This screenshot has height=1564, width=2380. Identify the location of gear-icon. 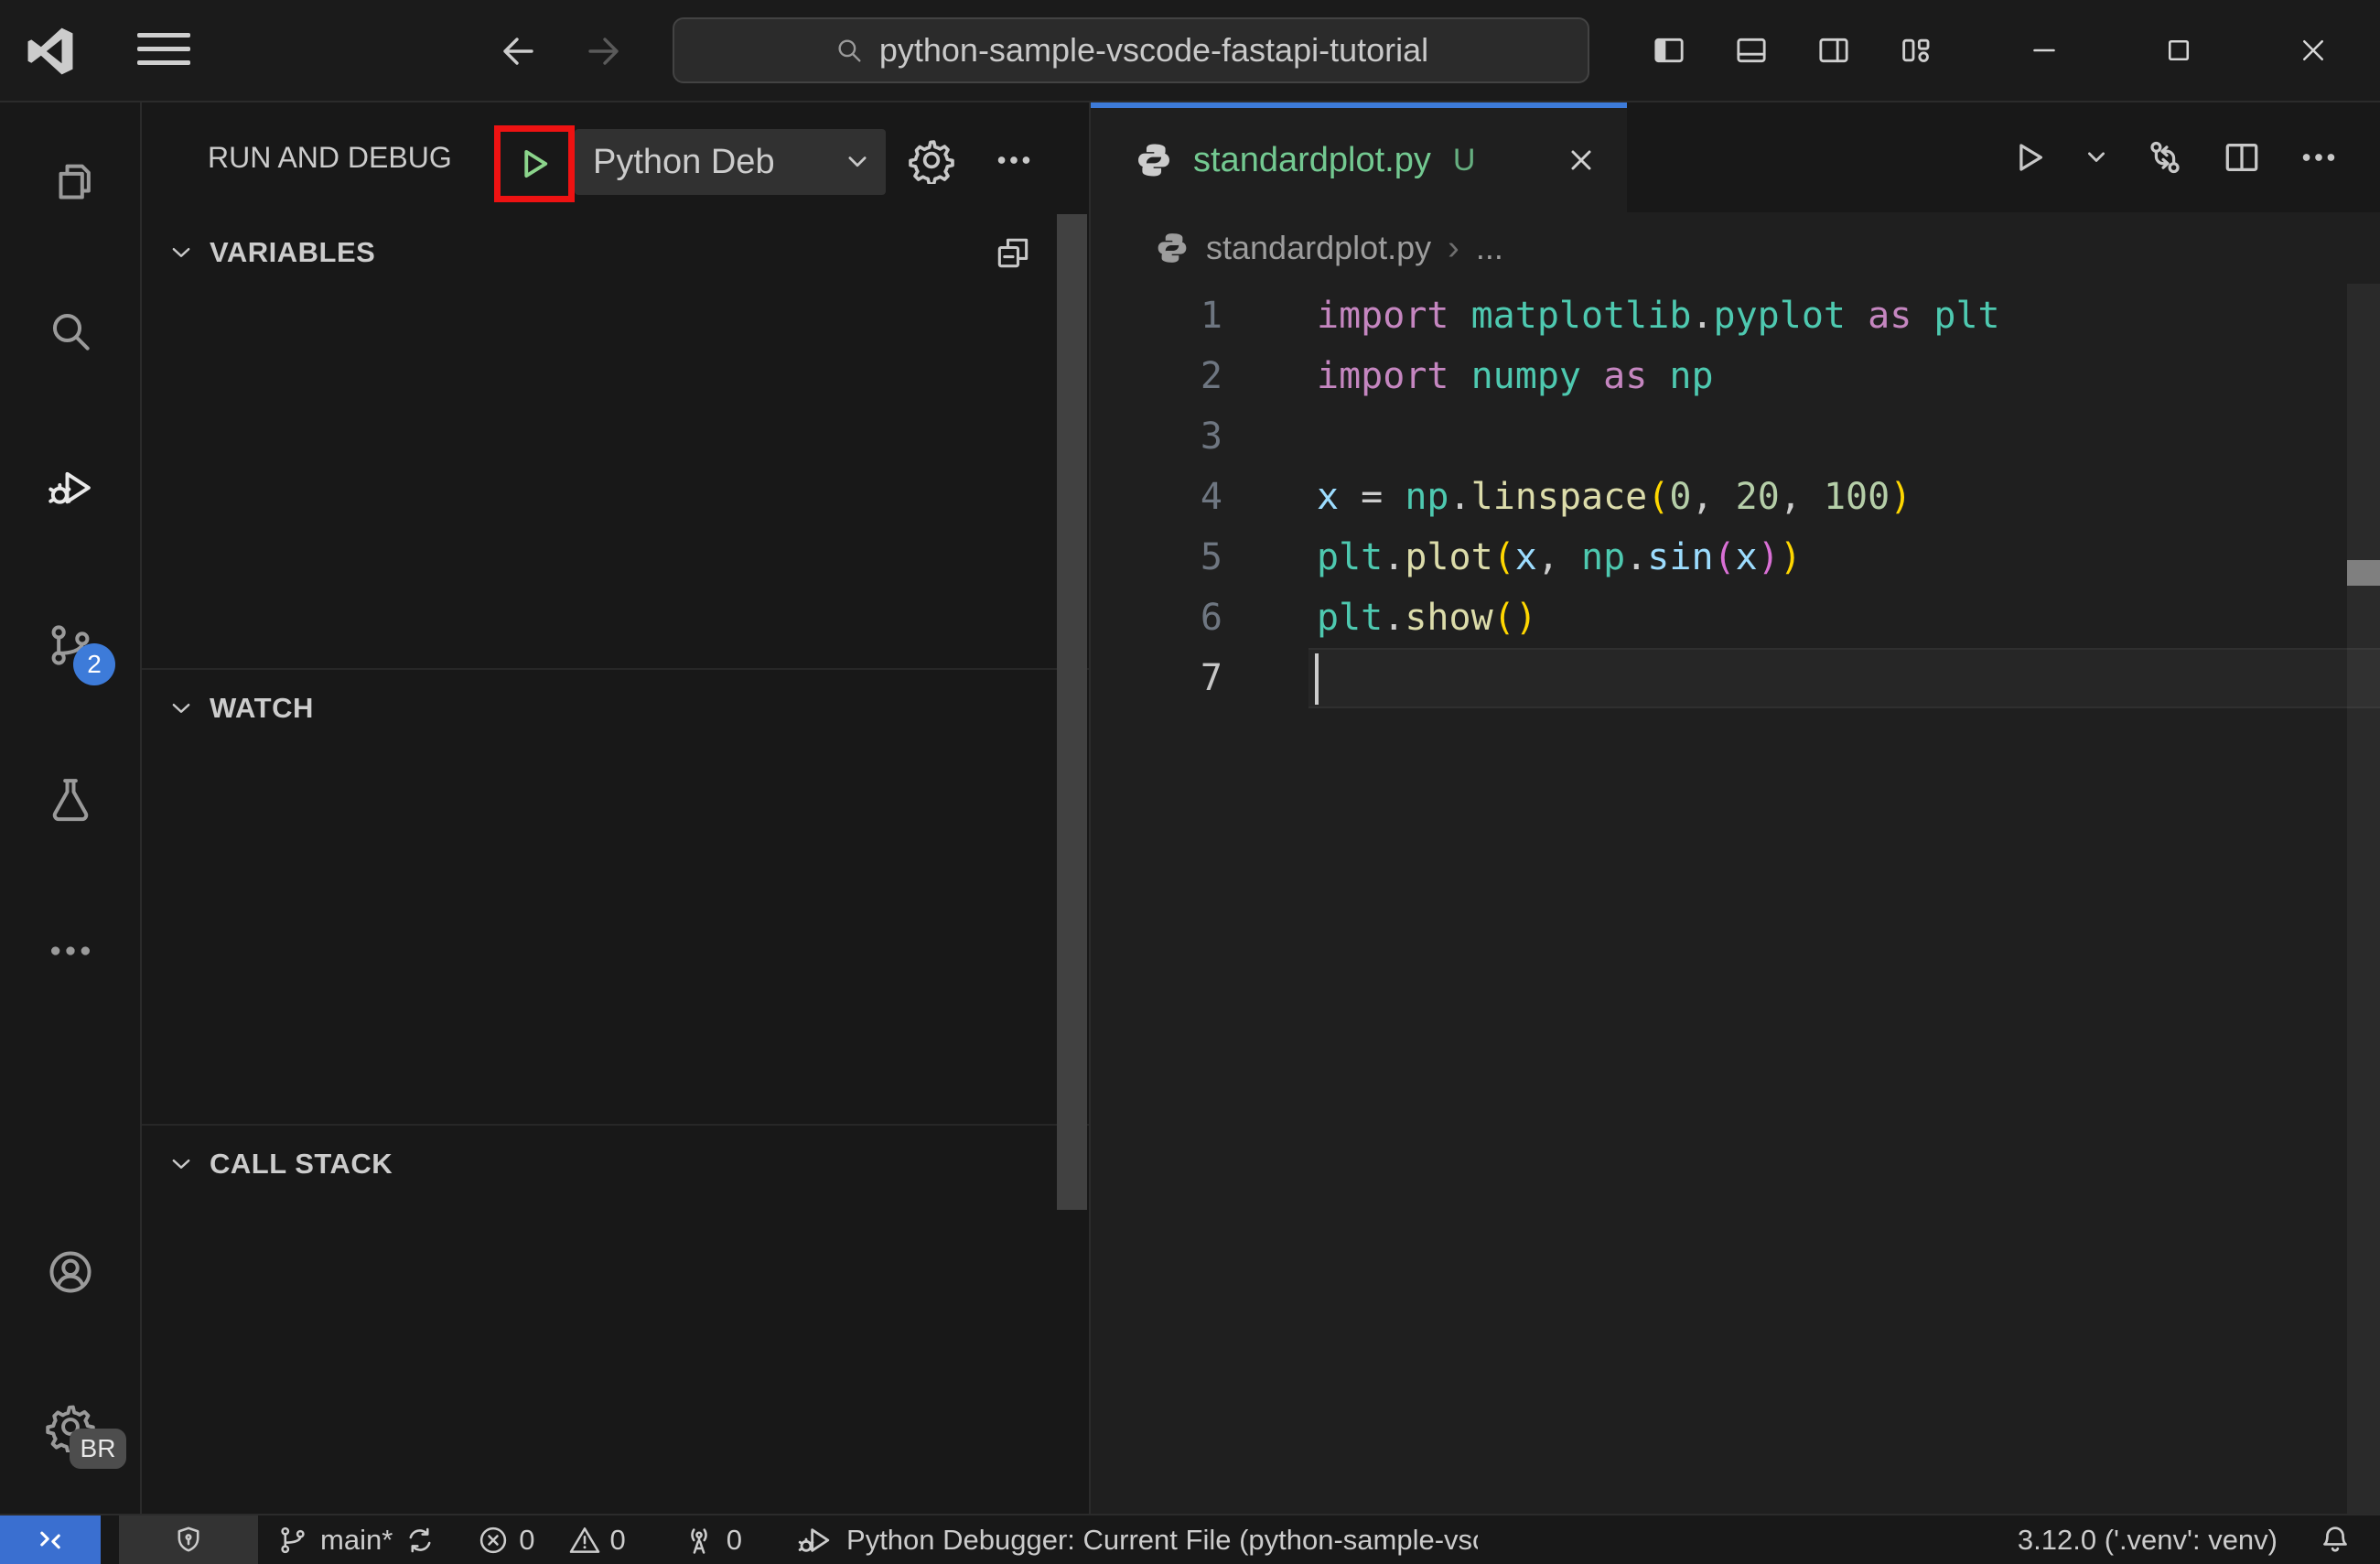
(931, 160).